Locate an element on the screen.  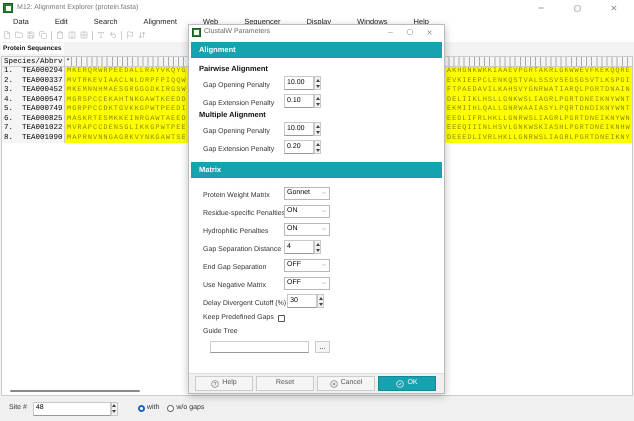
file-icon is located at coordinates (7, 35).